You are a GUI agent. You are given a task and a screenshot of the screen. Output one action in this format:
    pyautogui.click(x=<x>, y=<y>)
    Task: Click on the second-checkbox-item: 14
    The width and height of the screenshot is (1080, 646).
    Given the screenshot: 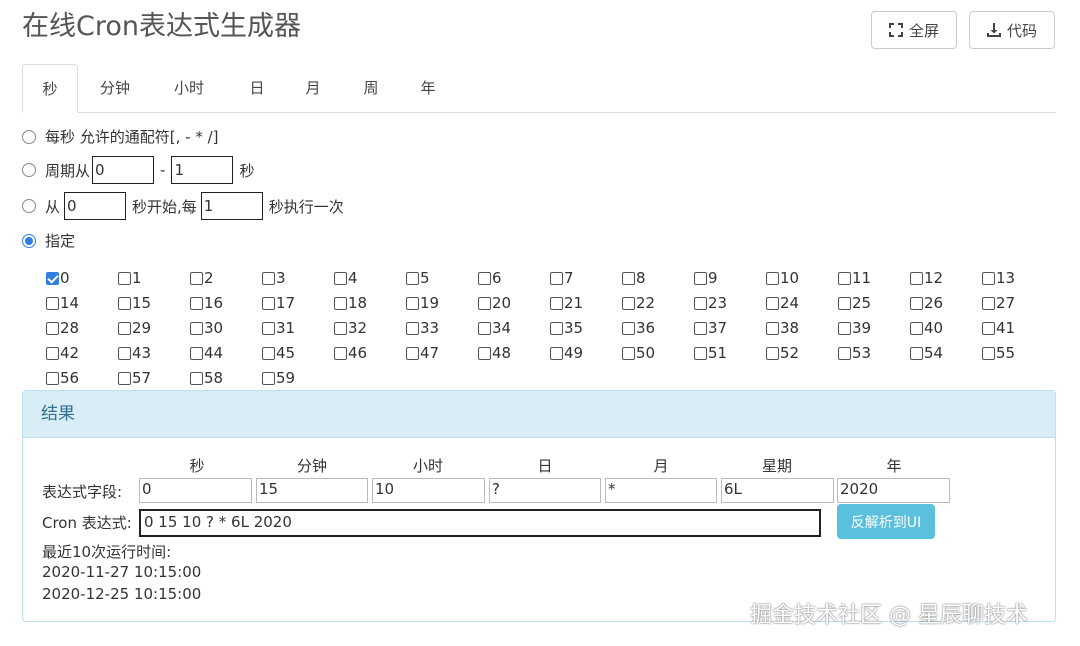 What is the action you would take?
    pyautogui.click(x=62, y=303)
    